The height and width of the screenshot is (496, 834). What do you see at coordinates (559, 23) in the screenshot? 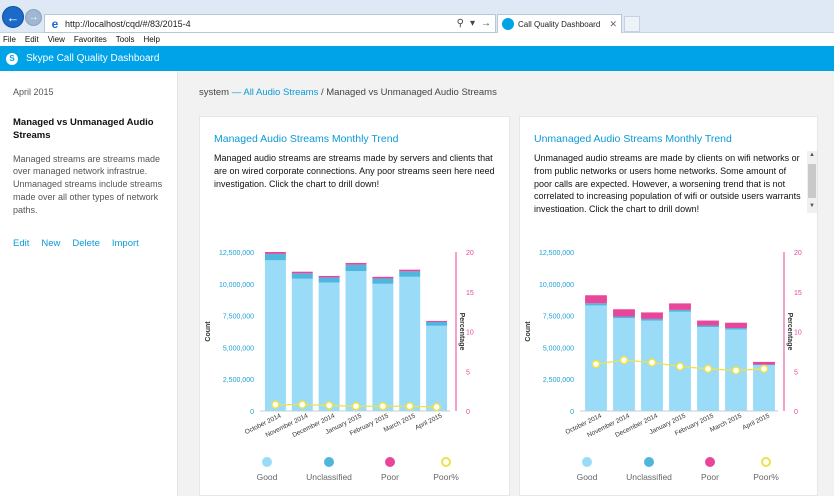
I see `browser-tab: Call Quality Dashboard ✕` at bounding box center [559, 23].